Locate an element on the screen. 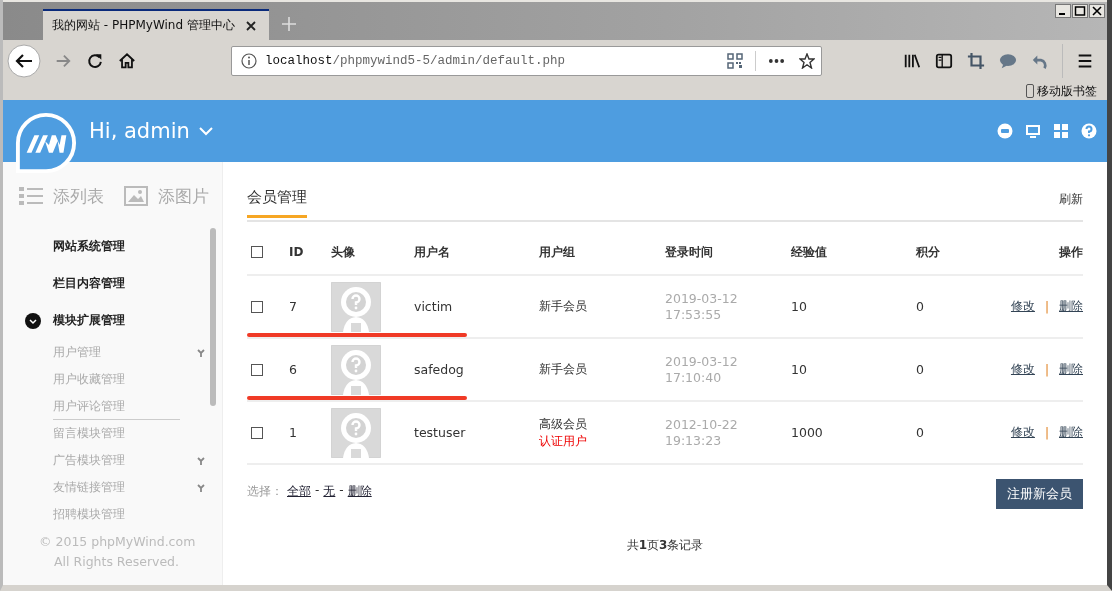  message-icon is located at coordinates (1005, 131).